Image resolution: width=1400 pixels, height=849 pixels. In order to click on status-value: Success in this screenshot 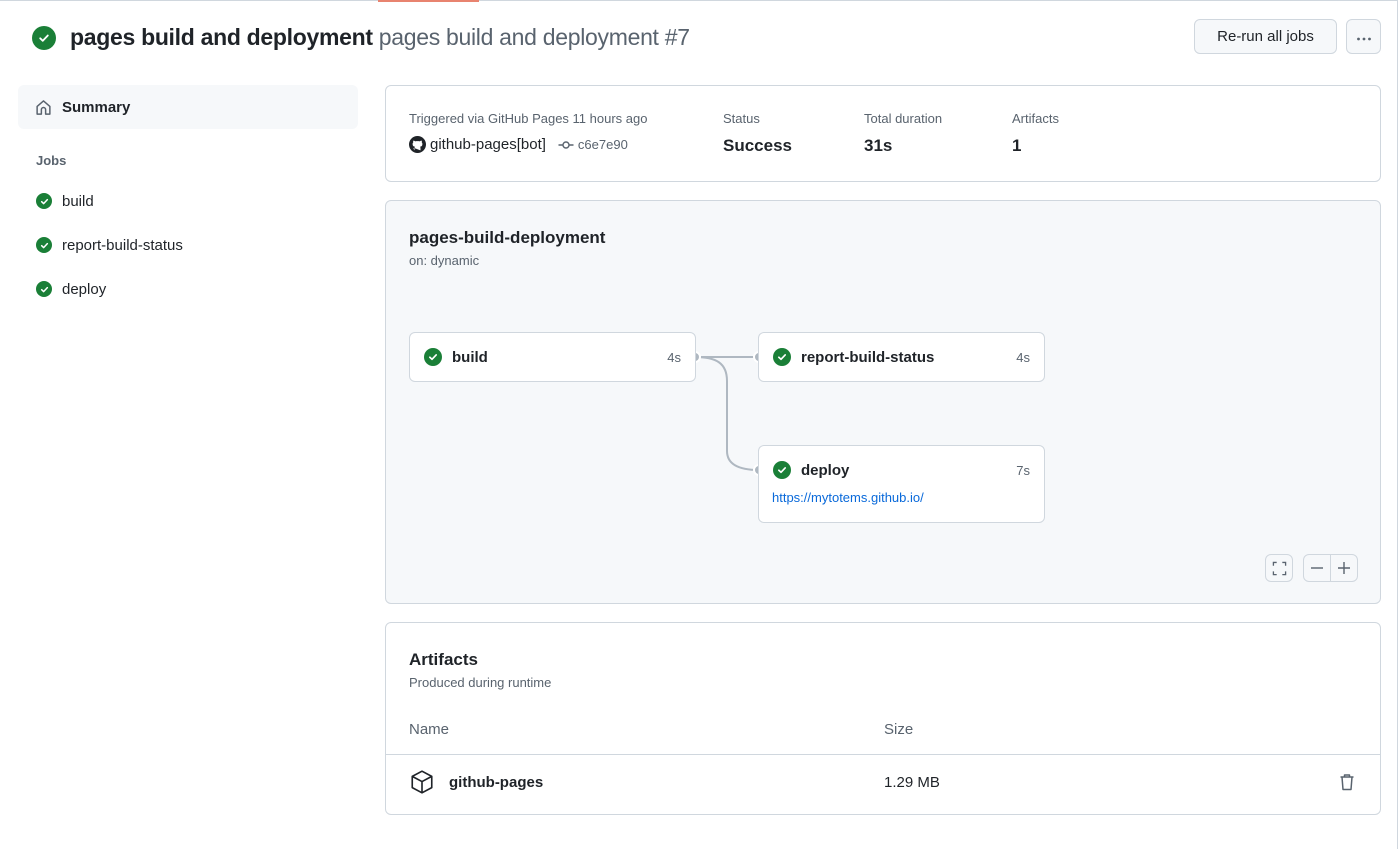, I will do `click(757, 145)`.